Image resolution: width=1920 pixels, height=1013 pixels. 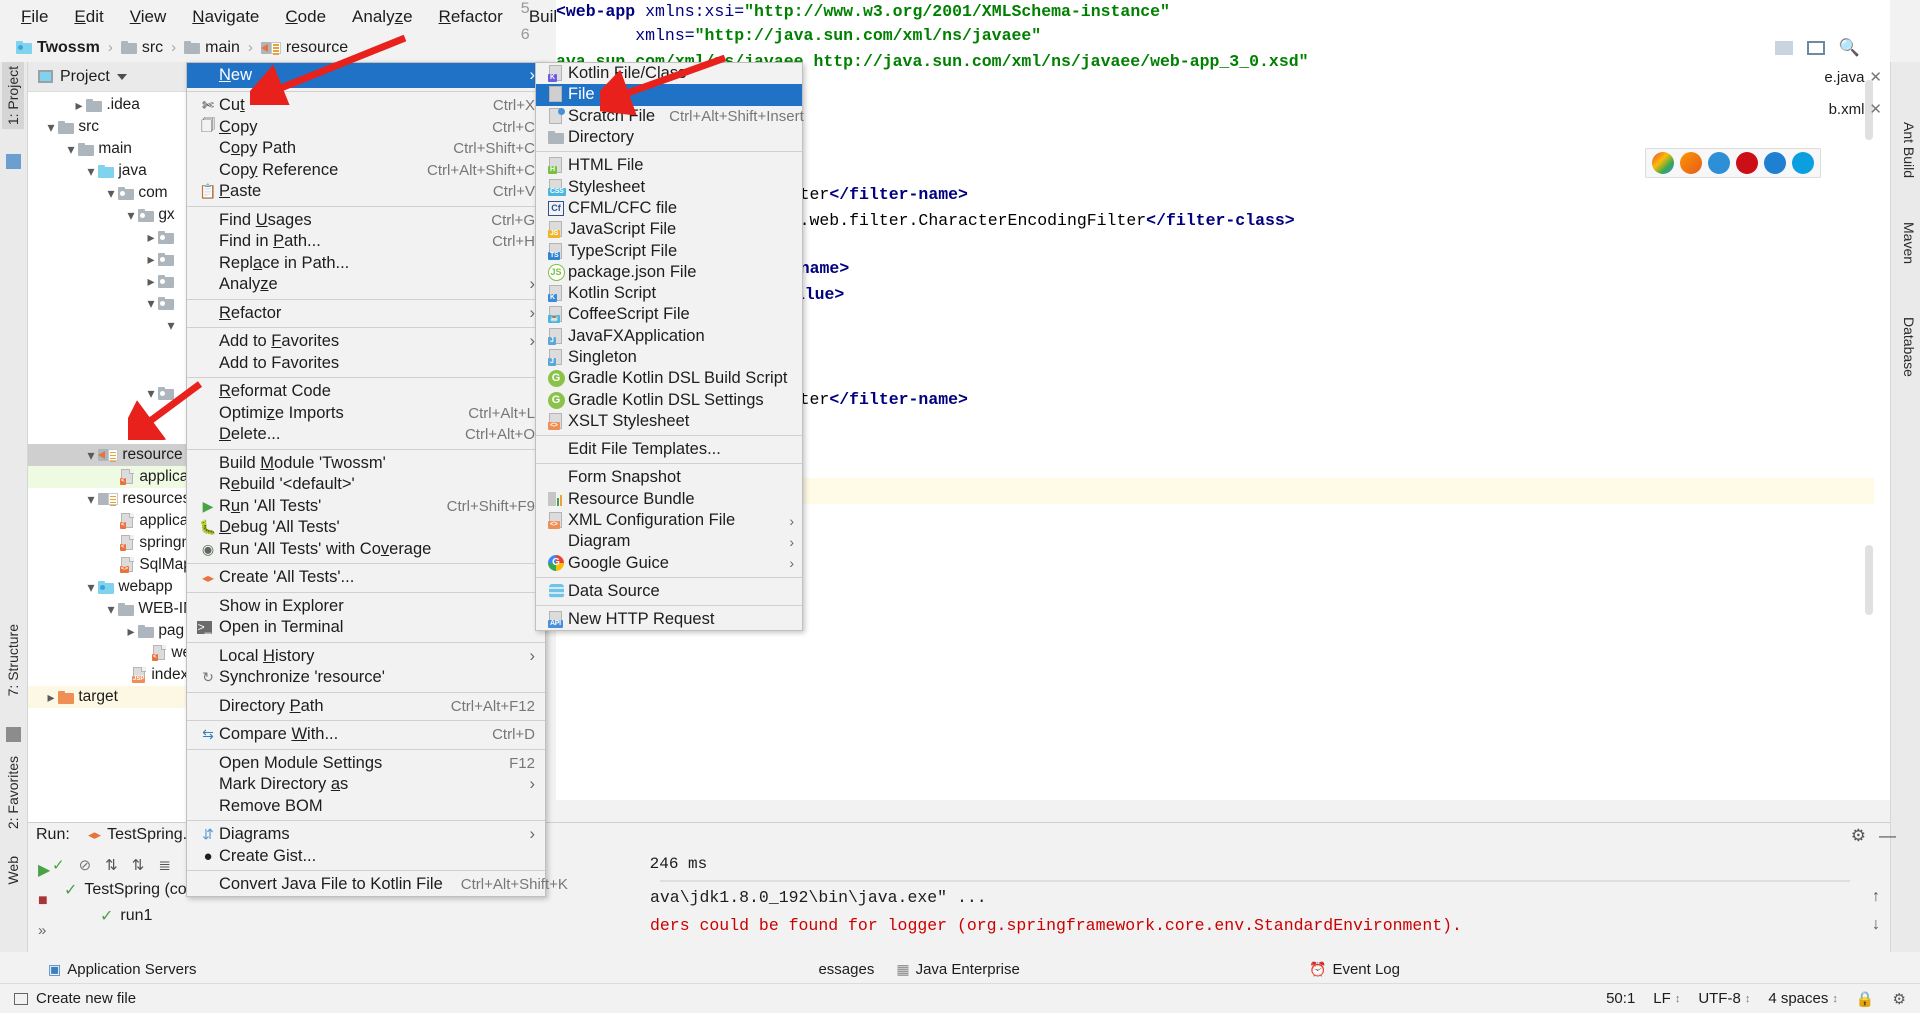 What do you see at coordinates (1724, 998) in the screenshot?
I see `file-encoding: UTF-8 ↕` at bounding box center [1724, 998].